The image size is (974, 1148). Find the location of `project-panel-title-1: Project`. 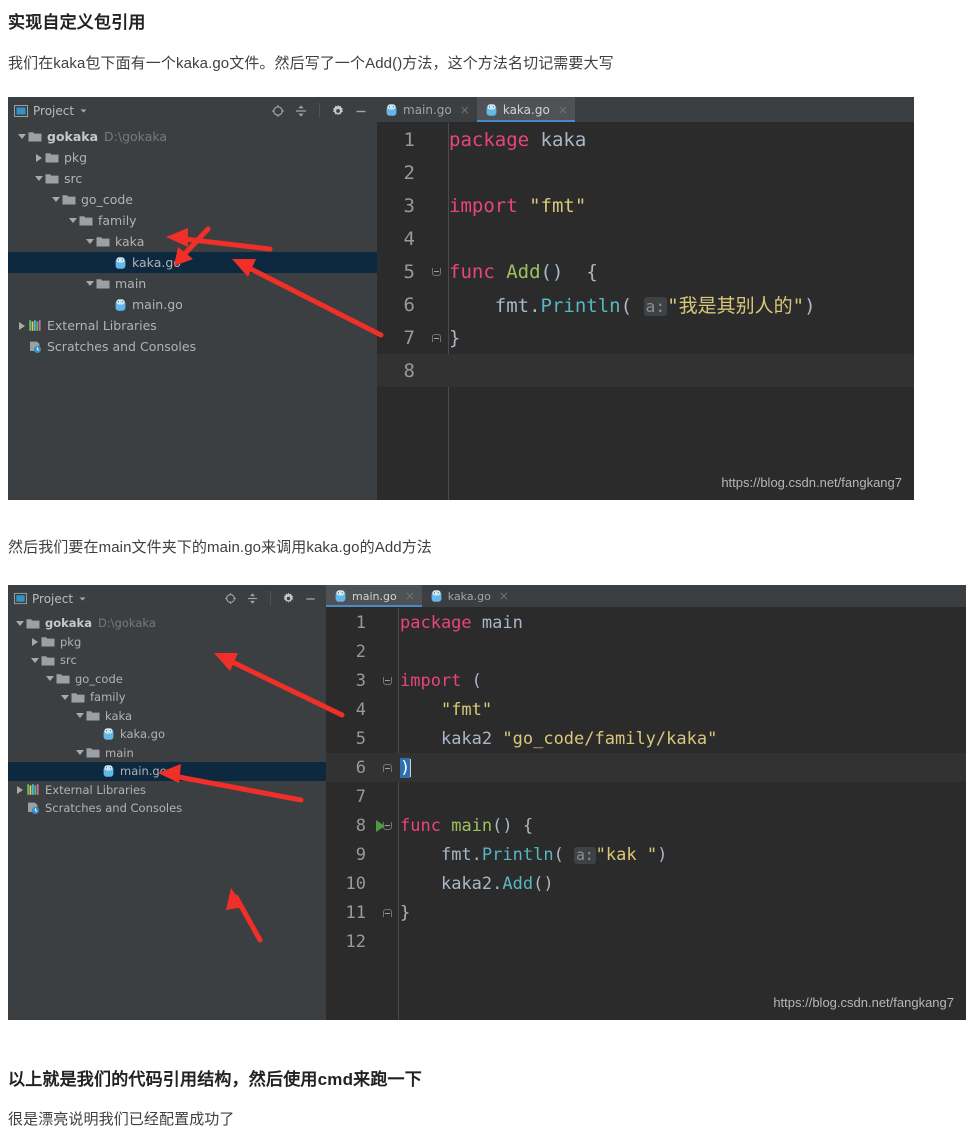

project-panel-title-1: Project is located at coordinates (51, 111).